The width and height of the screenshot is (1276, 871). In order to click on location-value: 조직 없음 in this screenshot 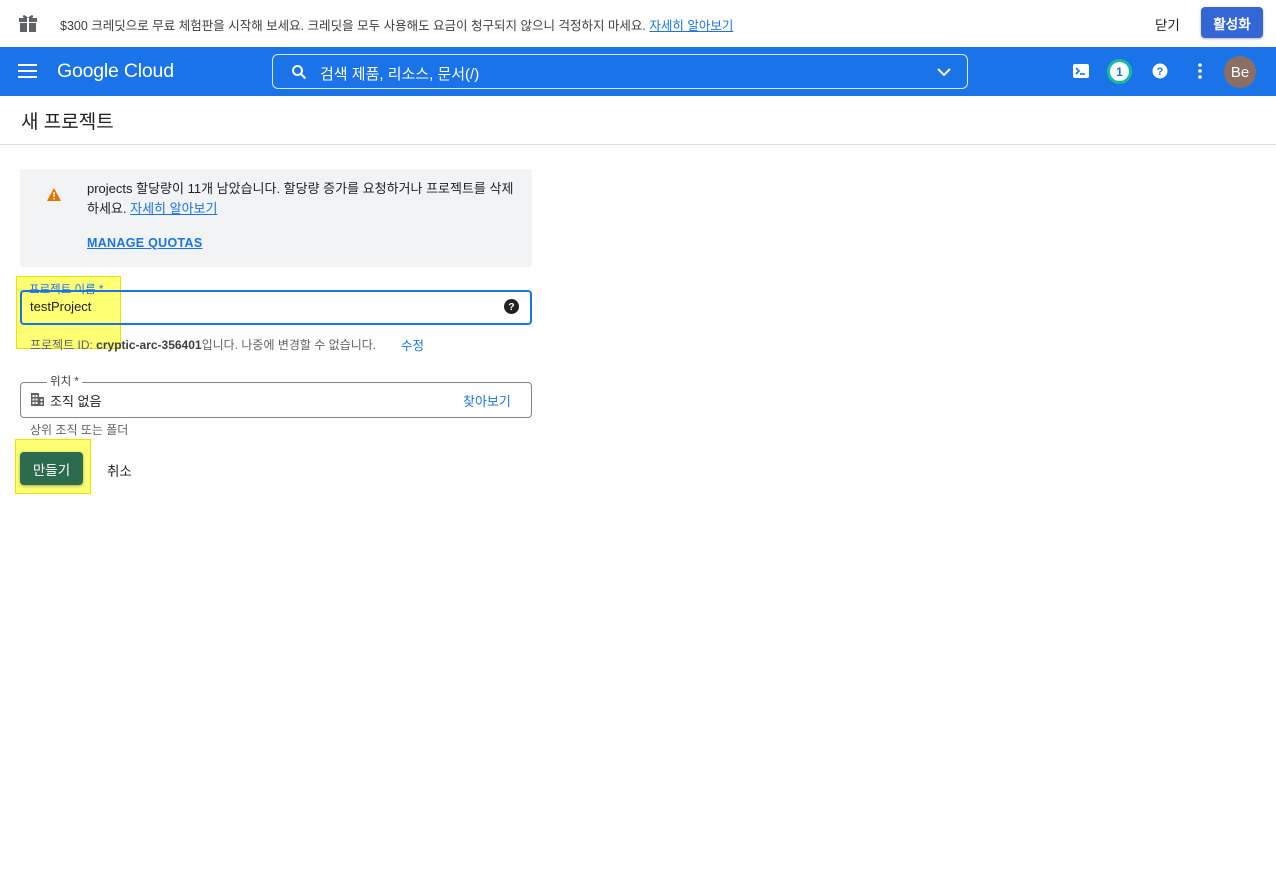, I will do `click(76, 401)`.